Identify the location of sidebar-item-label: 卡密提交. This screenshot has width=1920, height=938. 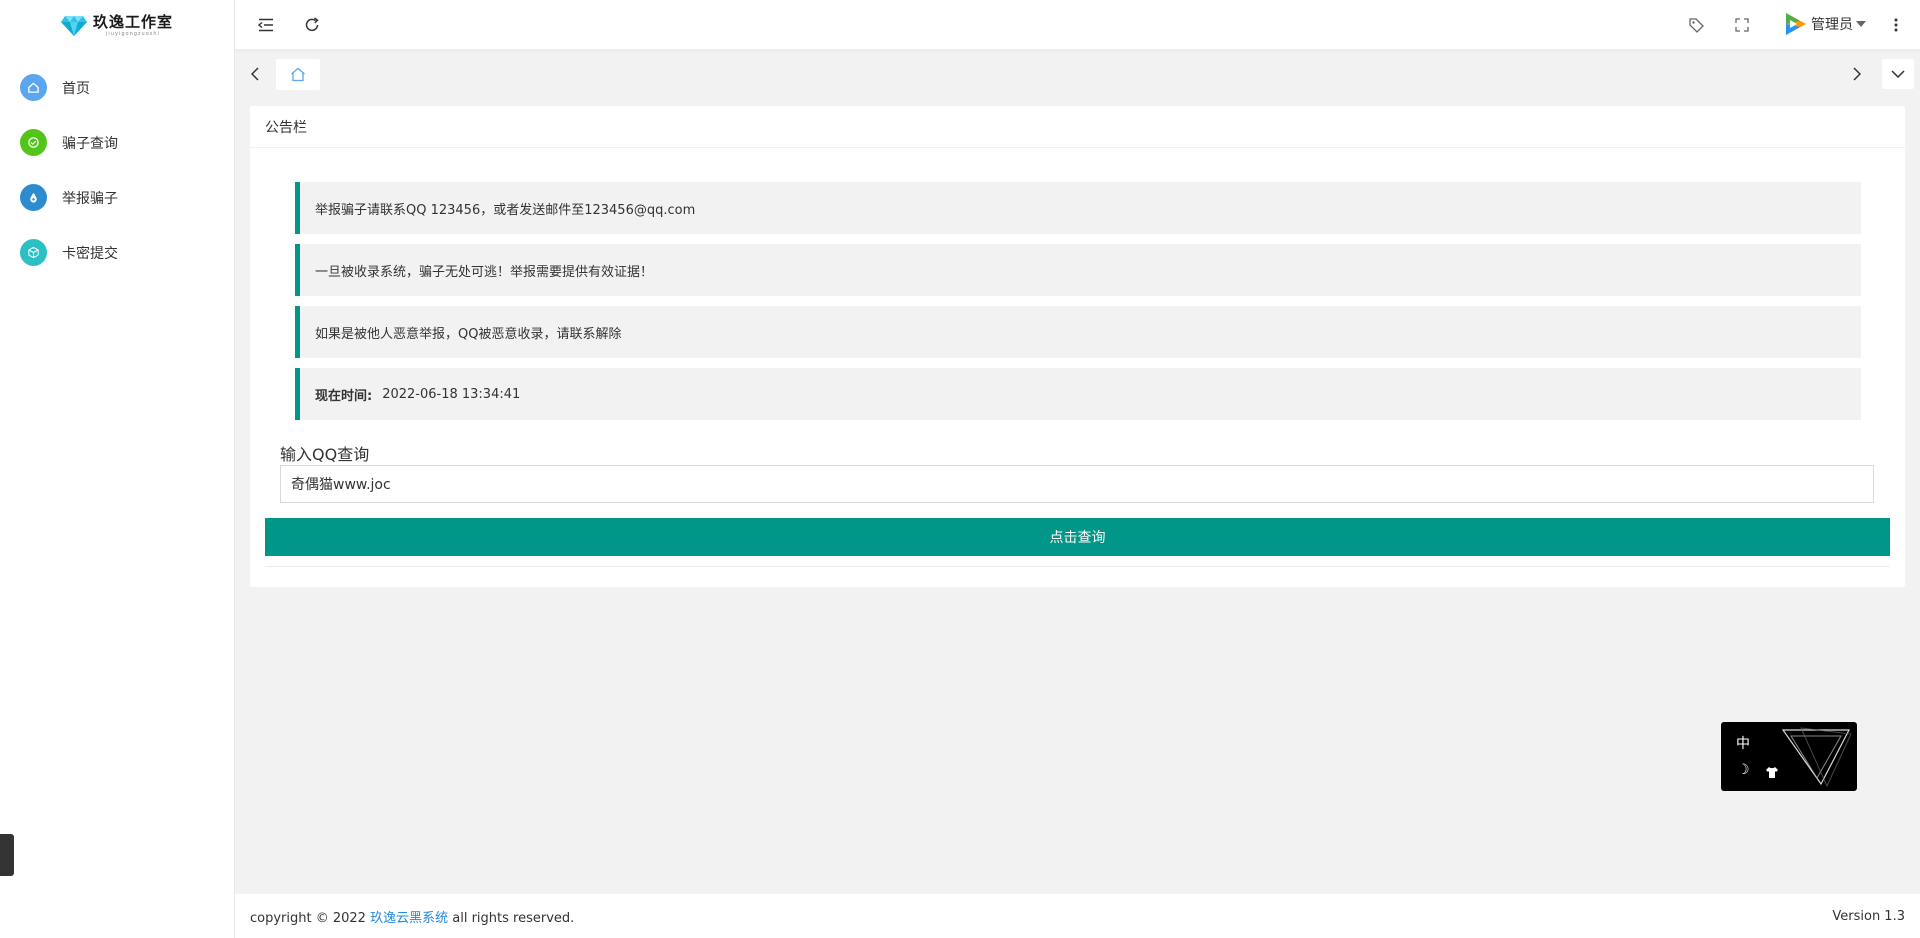
(90, 253).